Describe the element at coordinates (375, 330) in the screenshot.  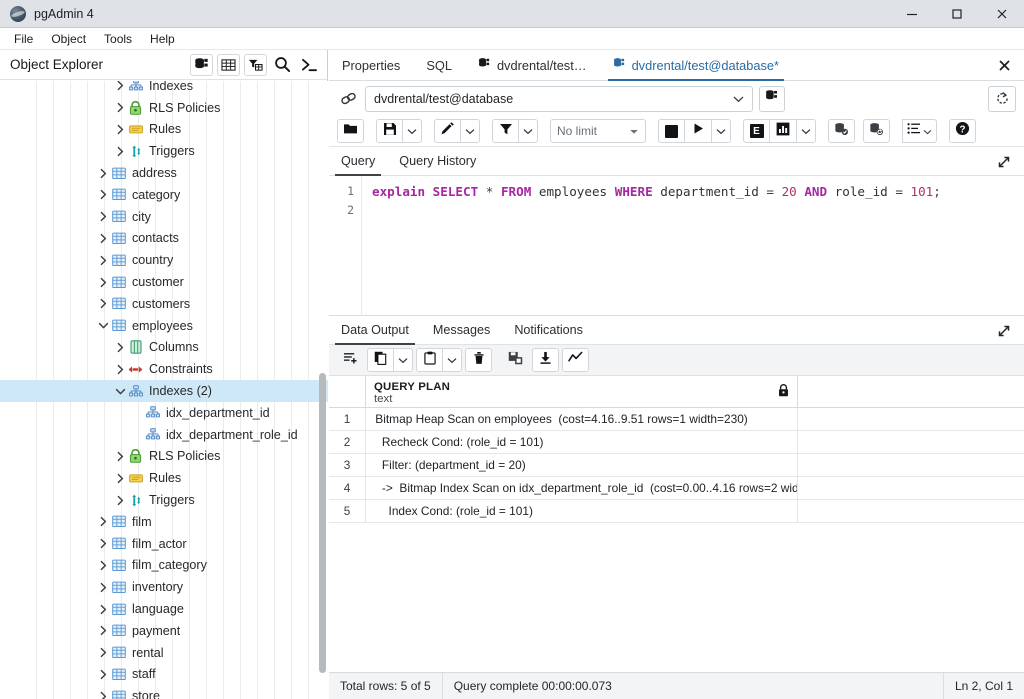
I see `tab-data-output: Data Output` at that location.